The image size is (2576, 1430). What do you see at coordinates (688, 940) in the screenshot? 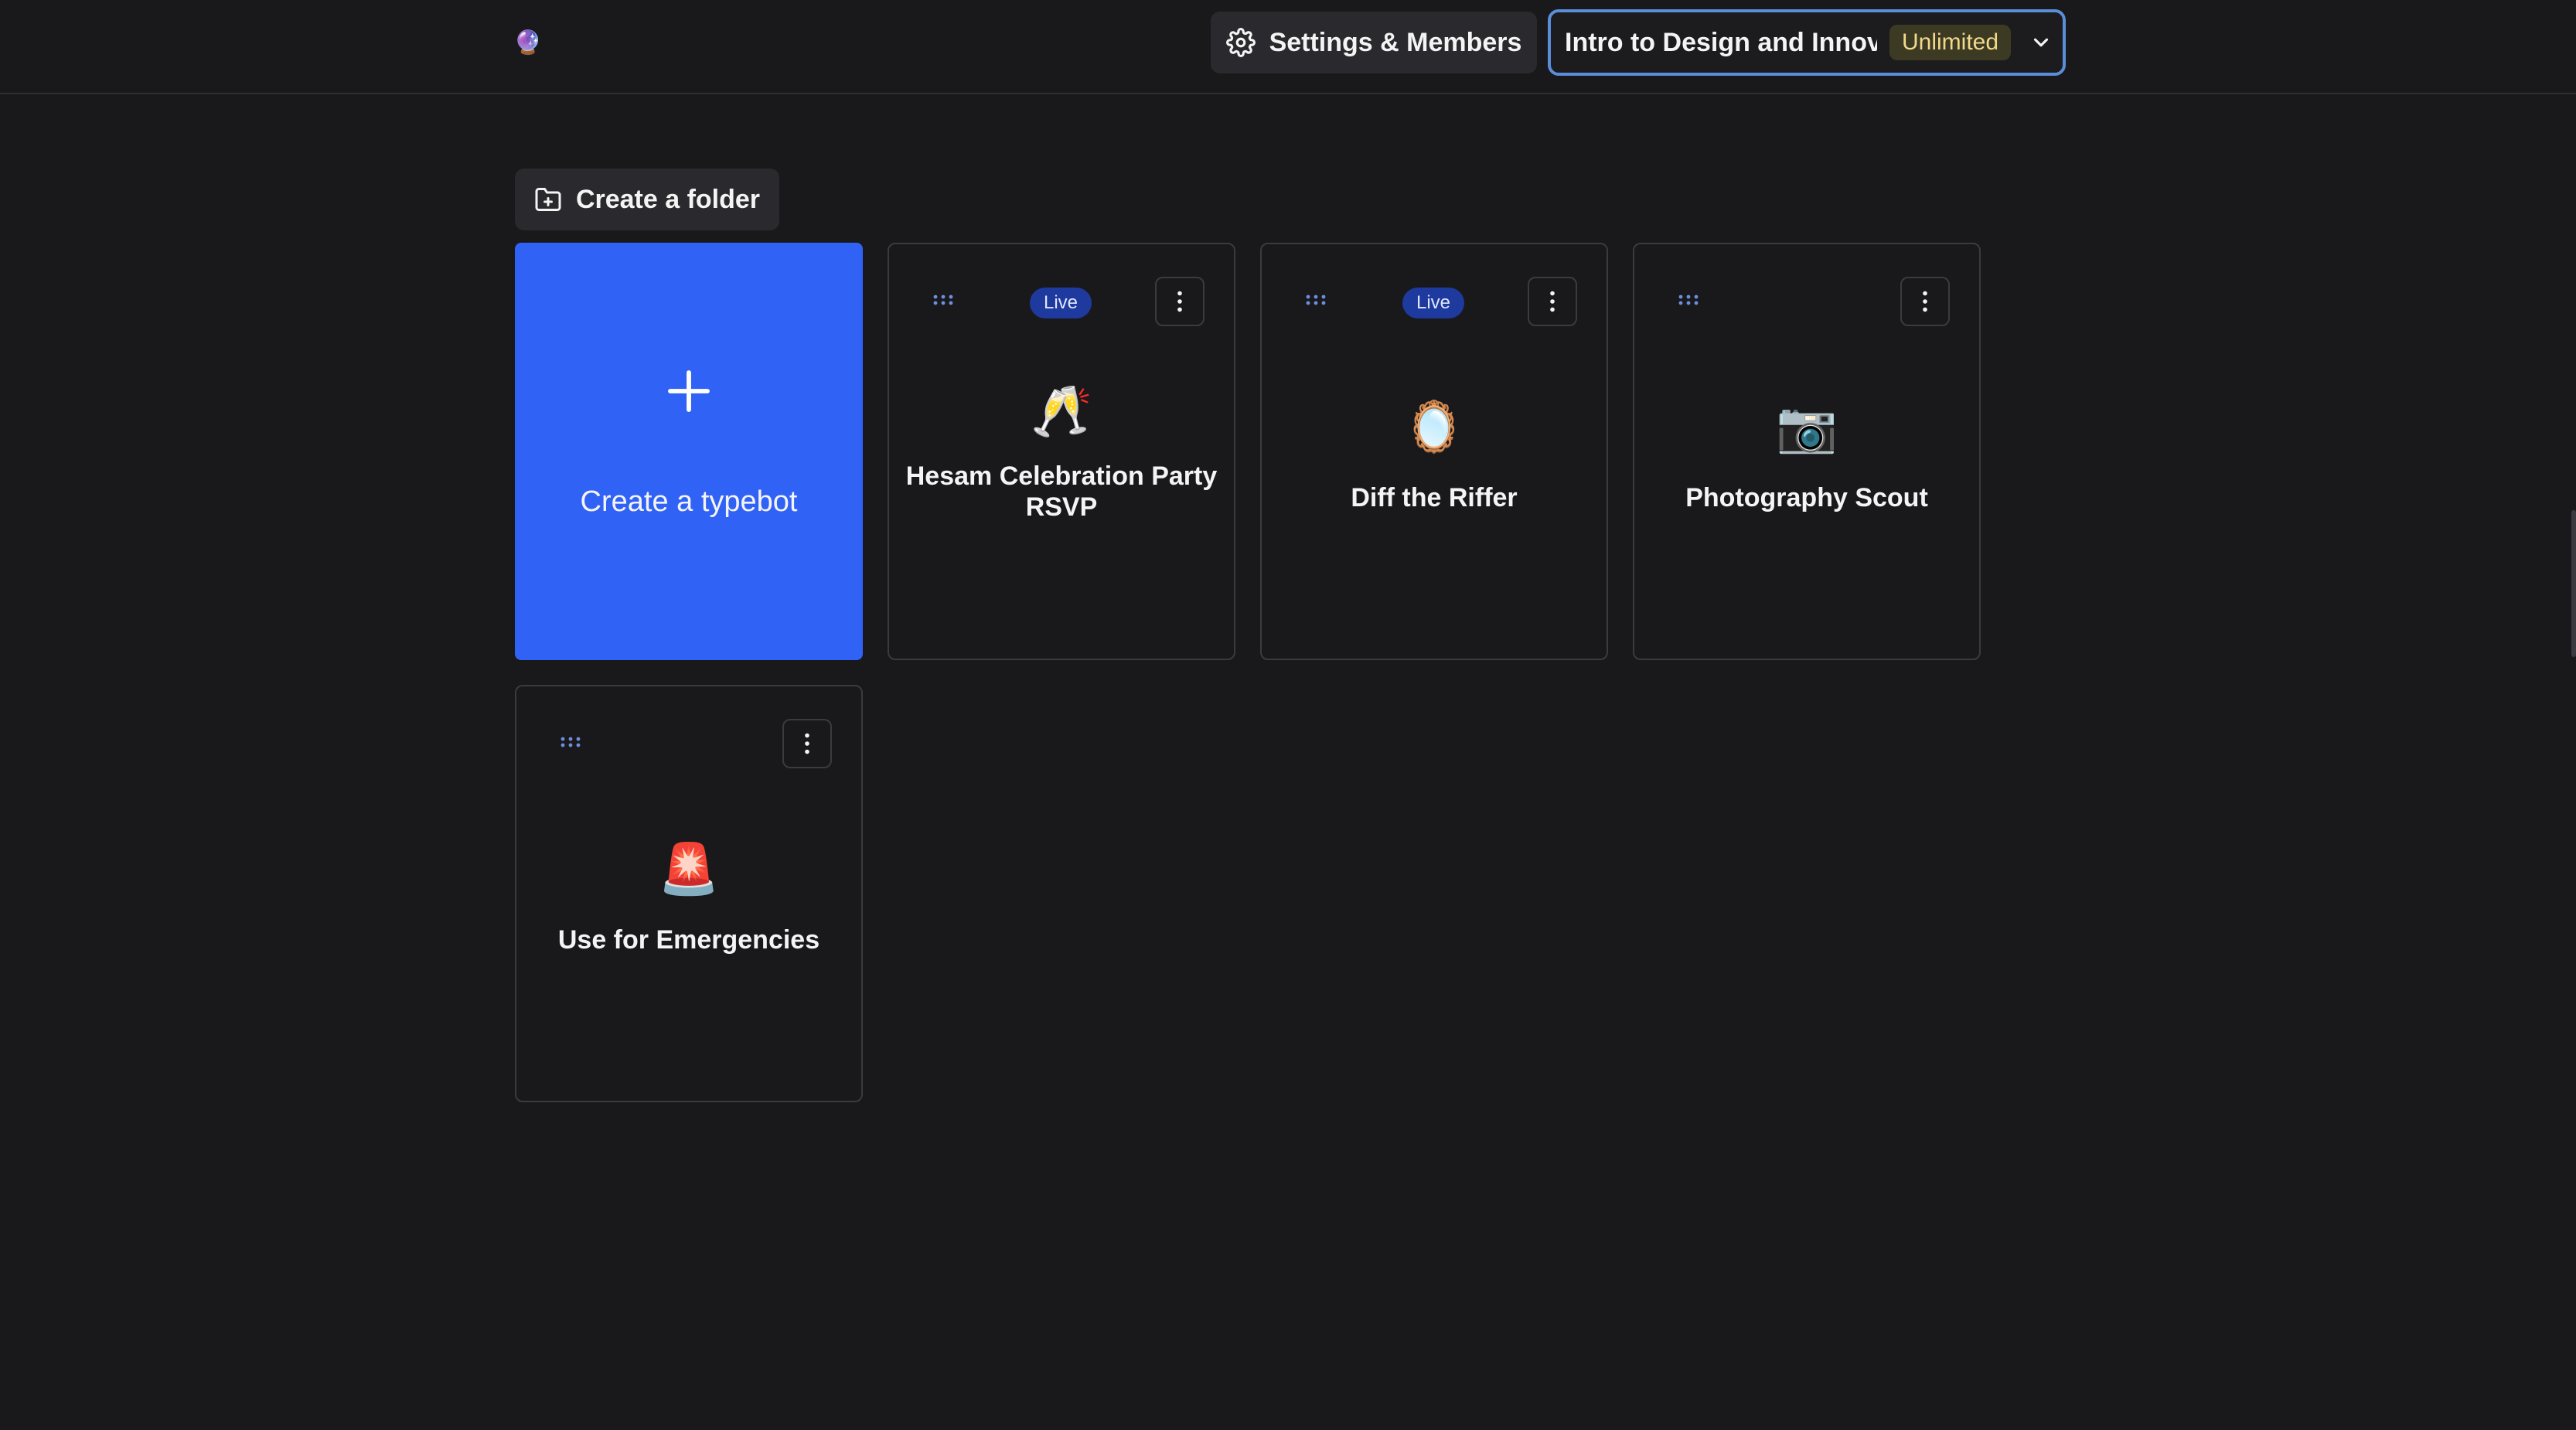
I see `typebot-name: Use for Emergencies` at bounding box center [688, 940].